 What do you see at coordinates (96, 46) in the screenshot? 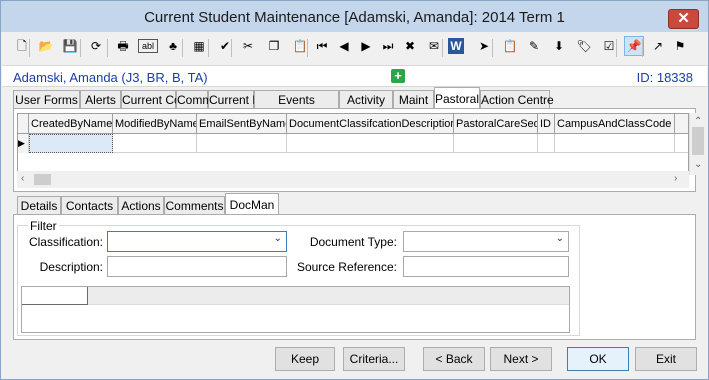
I see `refresh-icon: ⟳` at bounding box center [96, 46].